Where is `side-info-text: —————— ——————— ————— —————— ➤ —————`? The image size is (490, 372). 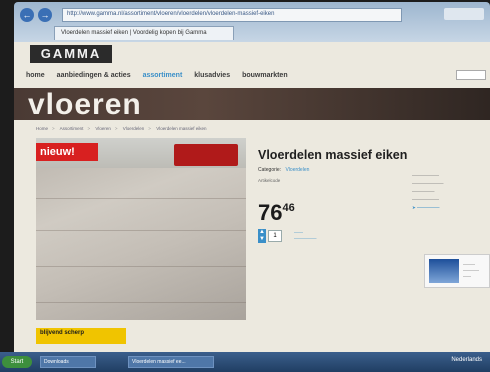
side-info-text: —————— ——————— ————— —————— ➤ ————— is located at coordinates (428, 191).